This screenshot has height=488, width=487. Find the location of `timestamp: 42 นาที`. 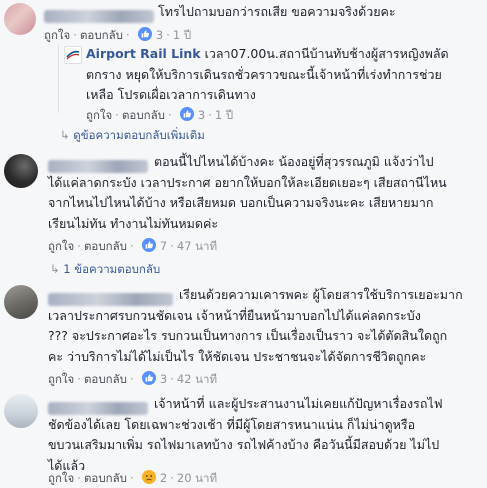

timestamp: 42 นาที is located at coordinates (197, 379).